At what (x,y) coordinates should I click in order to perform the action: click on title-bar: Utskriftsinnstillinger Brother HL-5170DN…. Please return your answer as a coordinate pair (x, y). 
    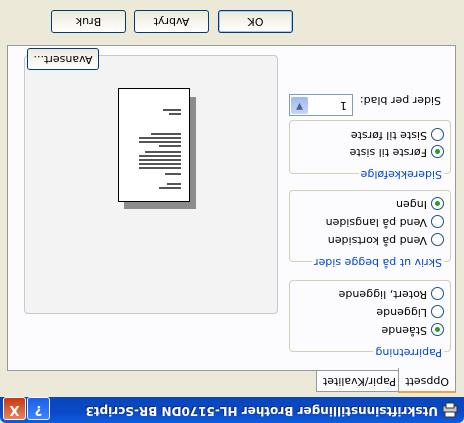
    Looking at the image, I should click on (232, 410).